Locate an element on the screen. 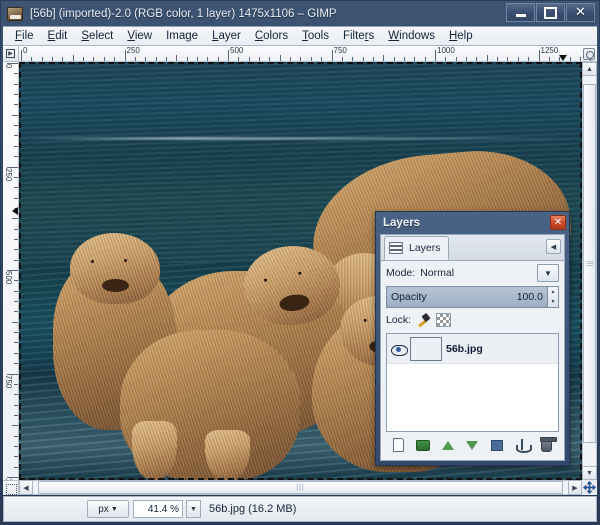  lock-alpha-checker-icon is located at coordinates (444, 320).